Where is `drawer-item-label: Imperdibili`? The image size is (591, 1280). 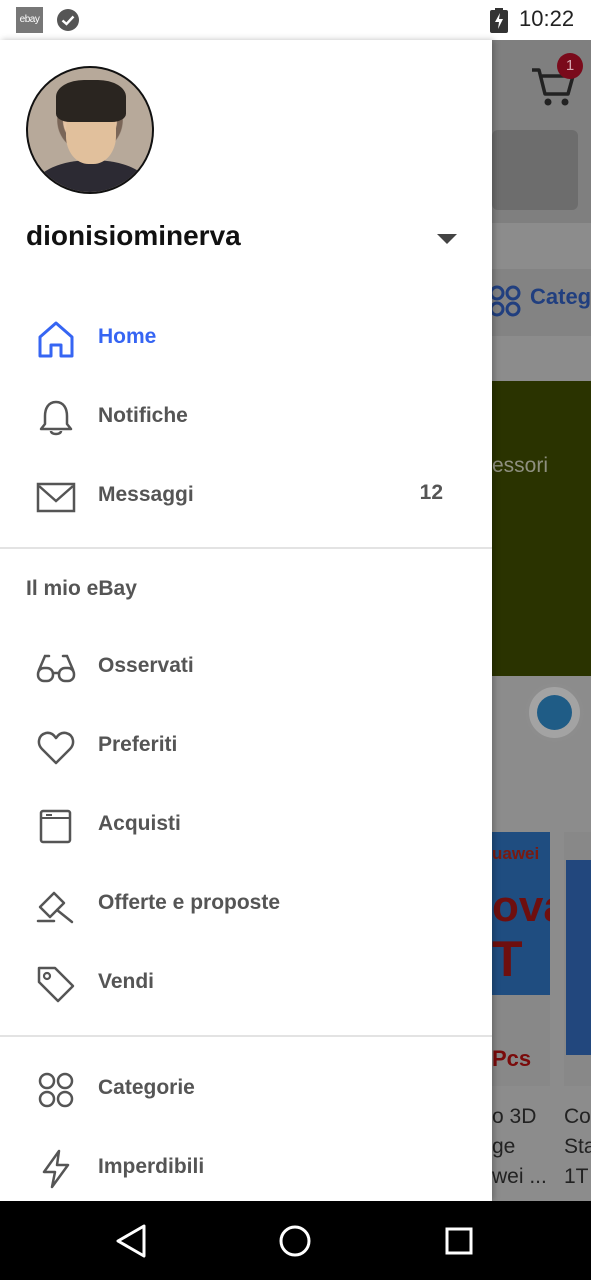
drawer-item-label: Imperdibili is located at coordinates (151, 1166).